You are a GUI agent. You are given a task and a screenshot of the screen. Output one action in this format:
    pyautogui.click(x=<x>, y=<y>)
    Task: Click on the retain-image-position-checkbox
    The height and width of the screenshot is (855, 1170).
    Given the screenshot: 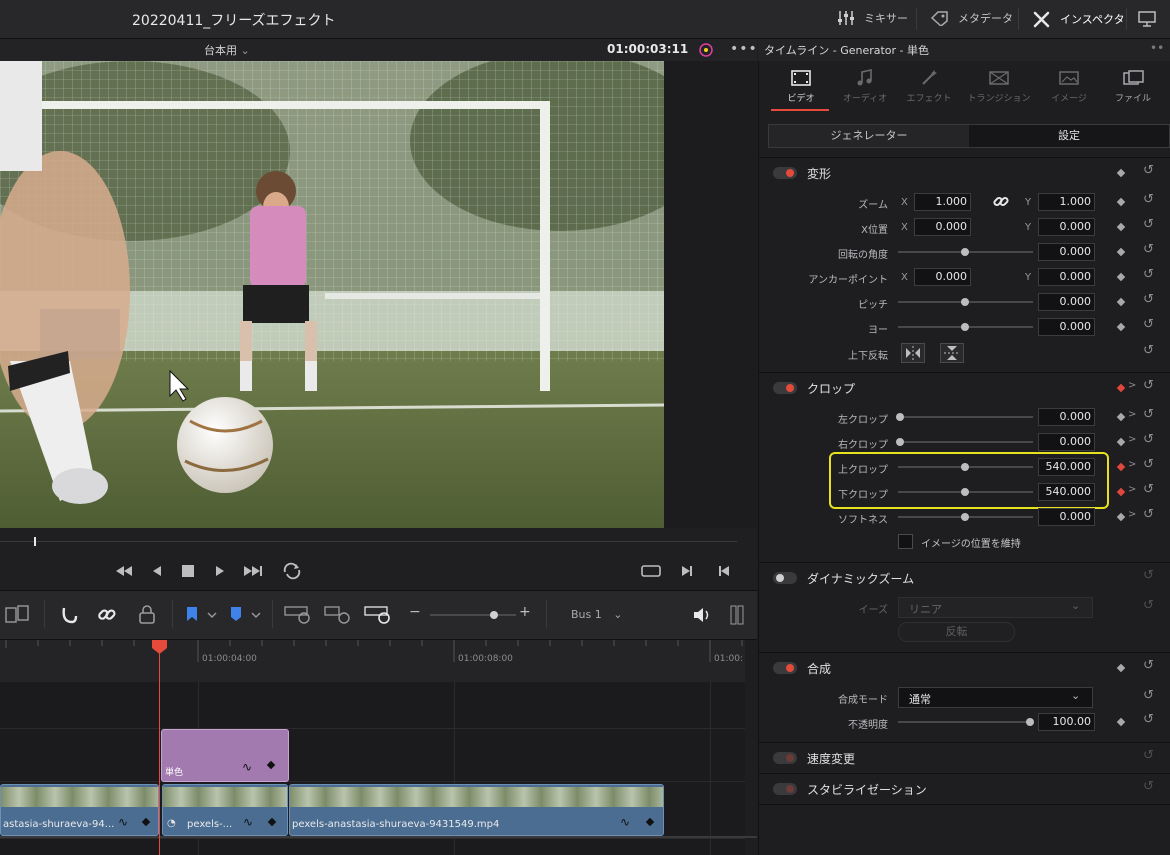 What is the action you would take?
    pyautogui.click(x=905, y=541)
    